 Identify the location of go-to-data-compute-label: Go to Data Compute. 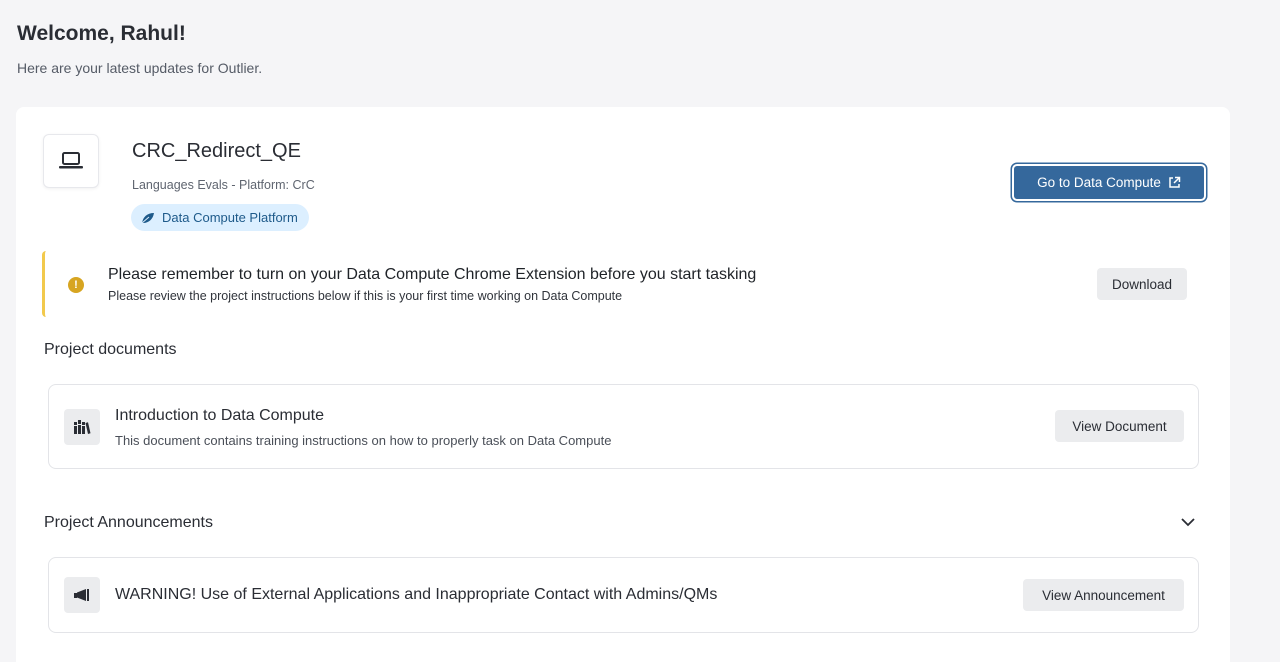
(1099, 182).